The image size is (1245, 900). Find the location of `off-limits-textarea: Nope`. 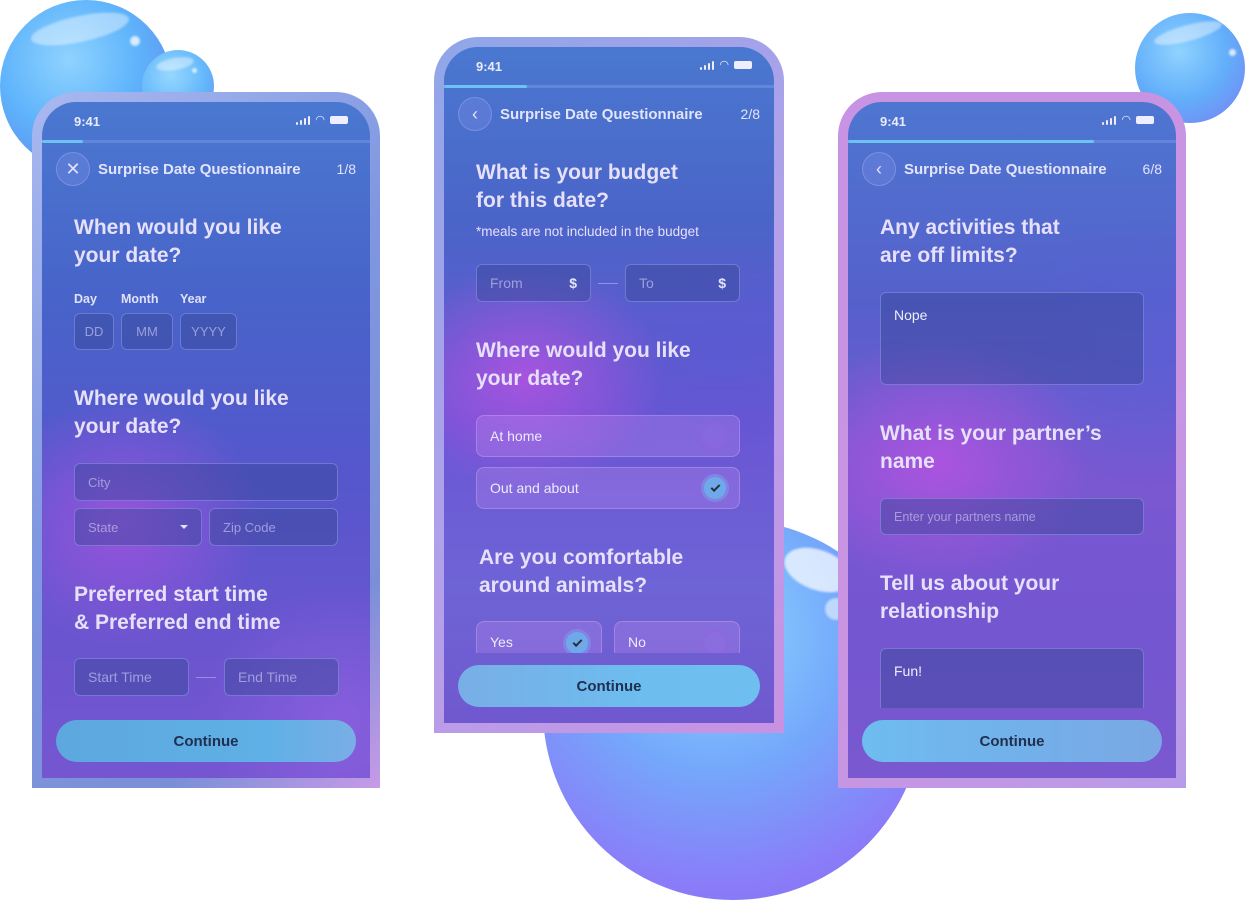

off-limits-textarea: Nope is located at coordinates (1012, 338).